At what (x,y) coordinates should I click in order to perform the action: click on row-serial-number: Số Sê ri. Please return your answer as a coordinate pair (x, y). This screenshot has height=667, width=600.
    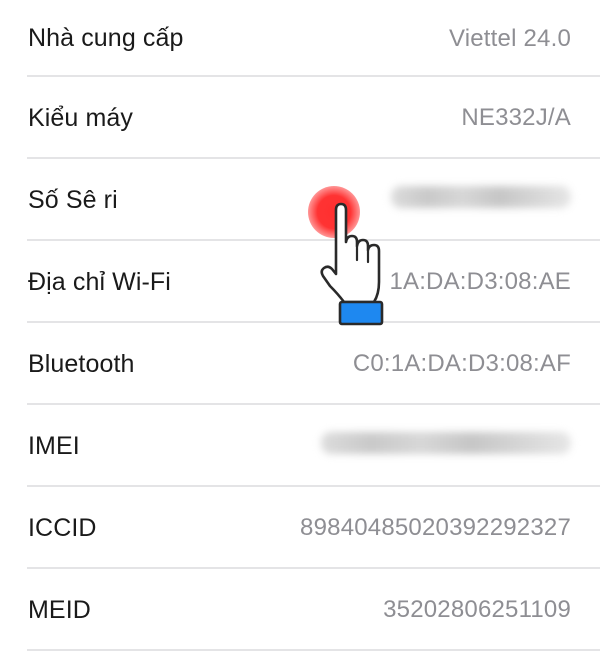
    Looking at the image, I should click on (300, 200).